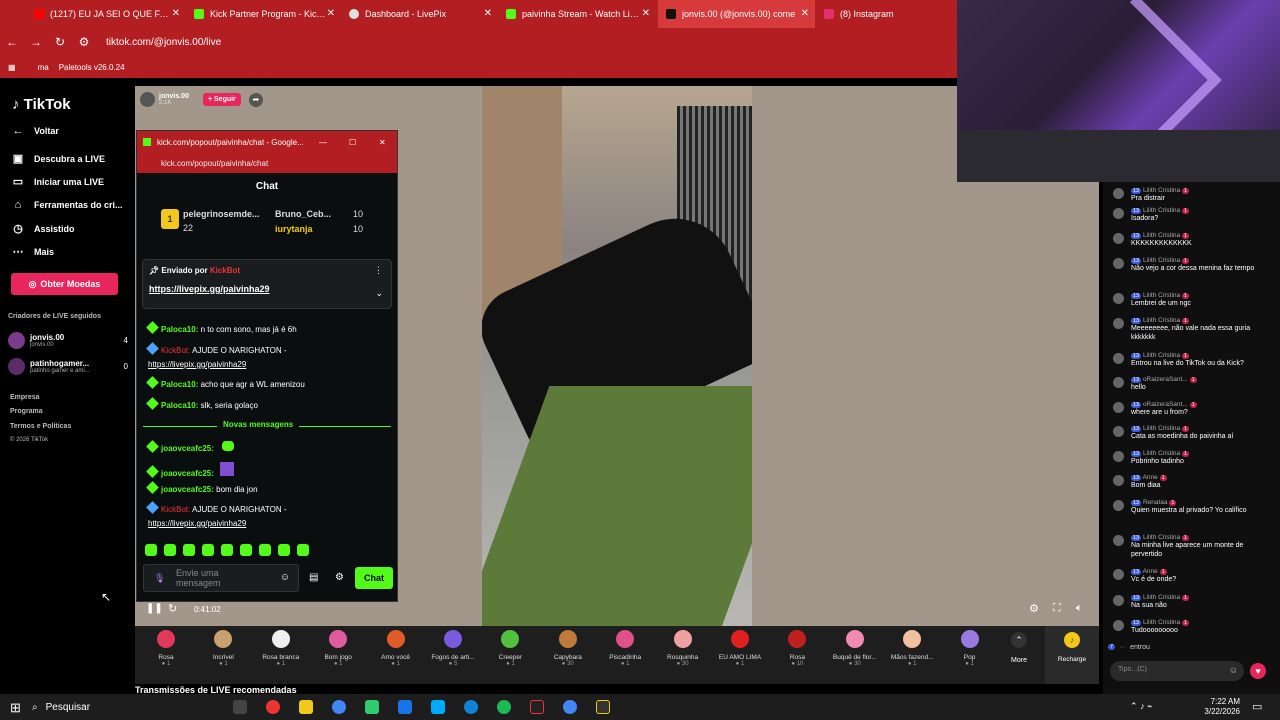  I want to click on url-field: tiktok.com/@jonvis.00/live, so click(163, 42).